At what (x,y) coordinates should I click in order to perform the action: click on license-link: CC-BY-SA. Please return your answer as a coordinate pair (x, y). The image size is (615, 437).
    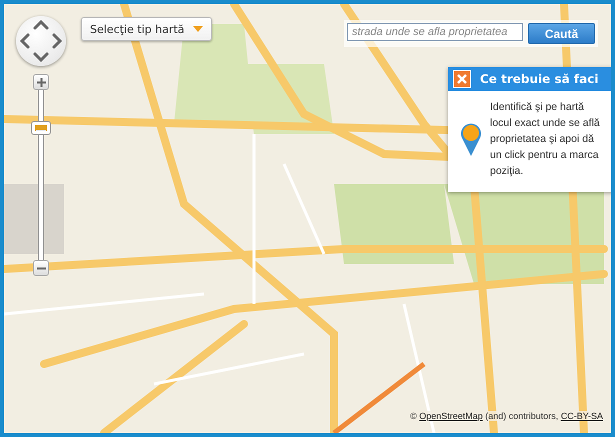
    Looking at the image, I should click on (581, 416).